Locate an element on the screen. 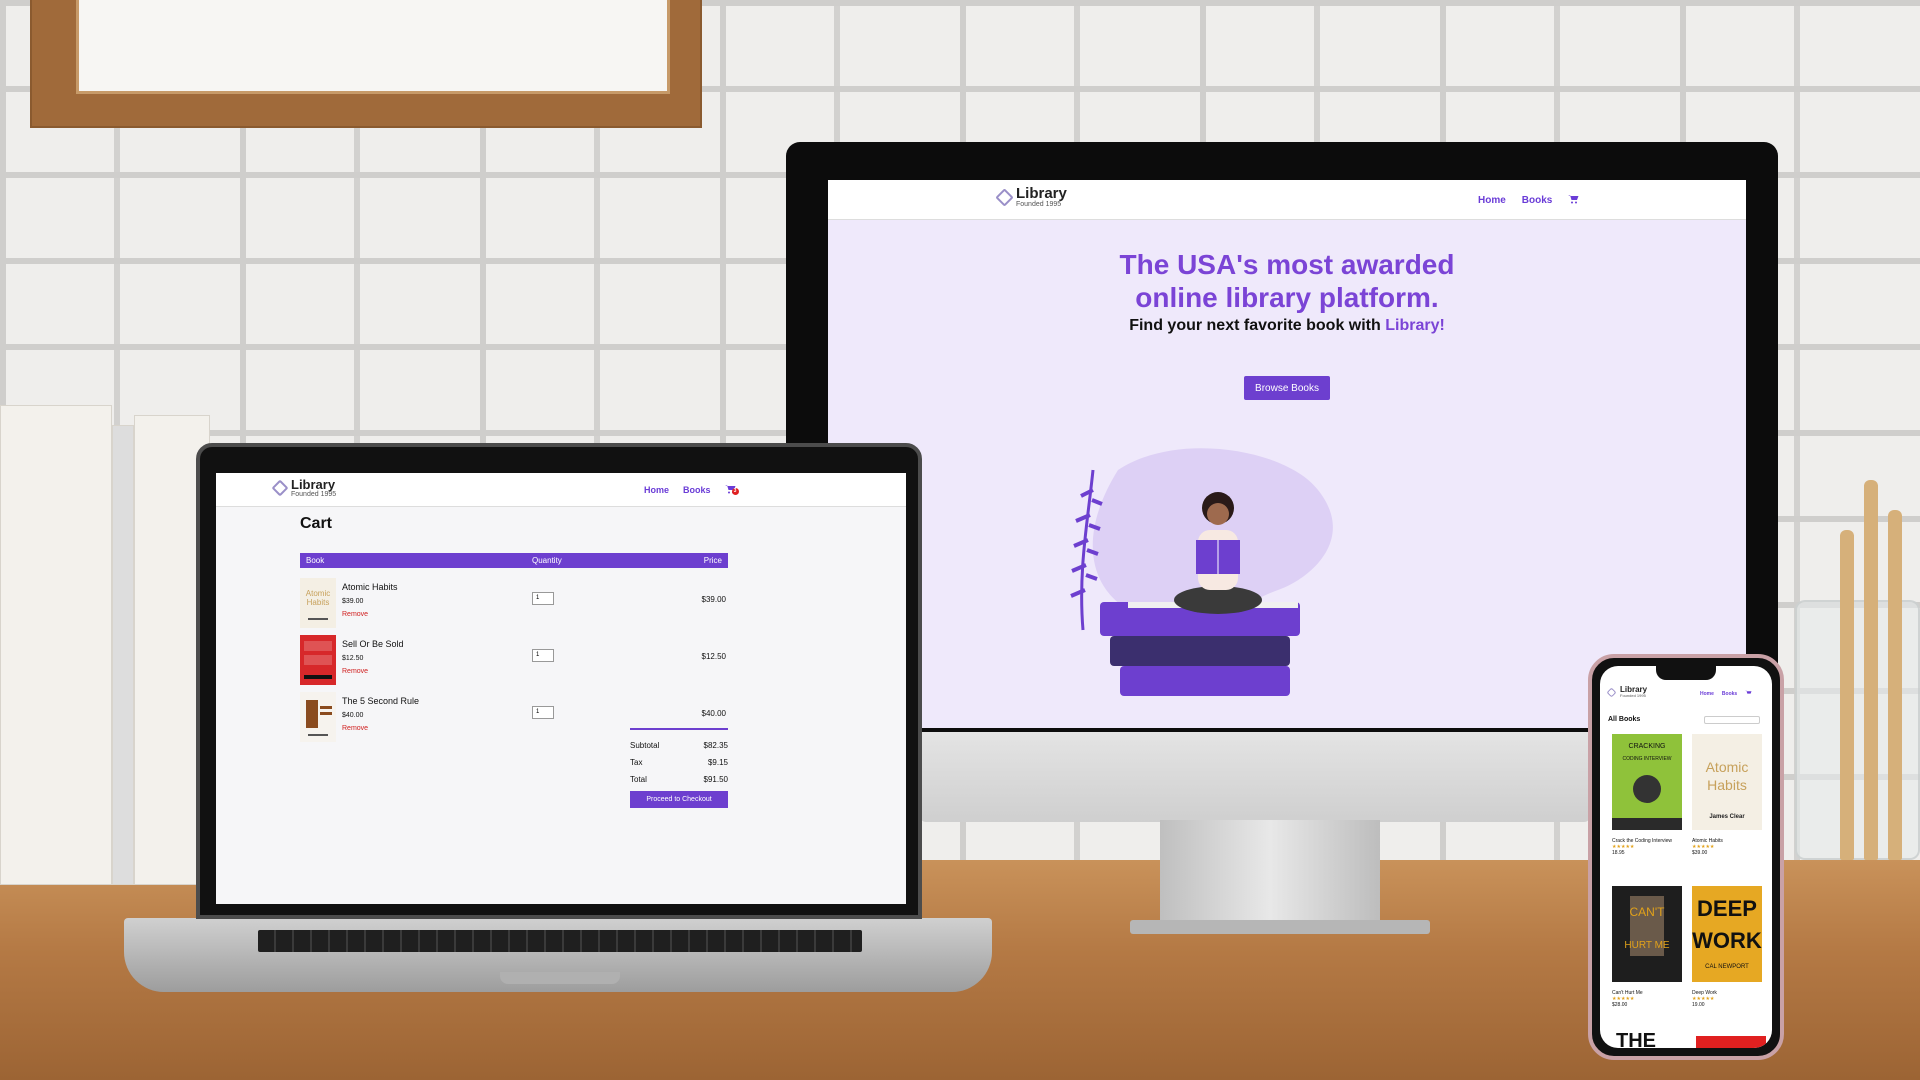  subtotal-row: Subtotal $82.35 is located at coordinates (679, 745).